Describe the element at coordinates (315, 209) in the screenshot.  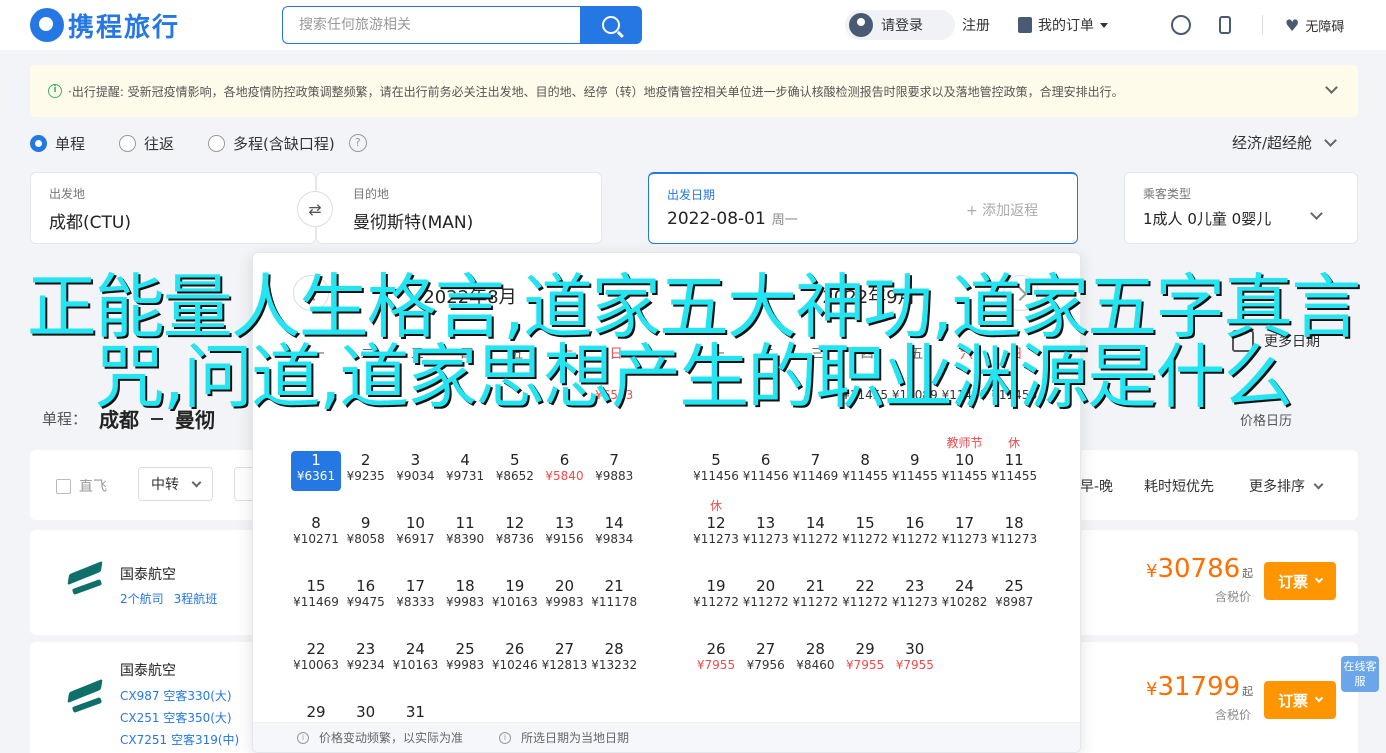
I see `swap-cities-icon: ⇄` at that location.